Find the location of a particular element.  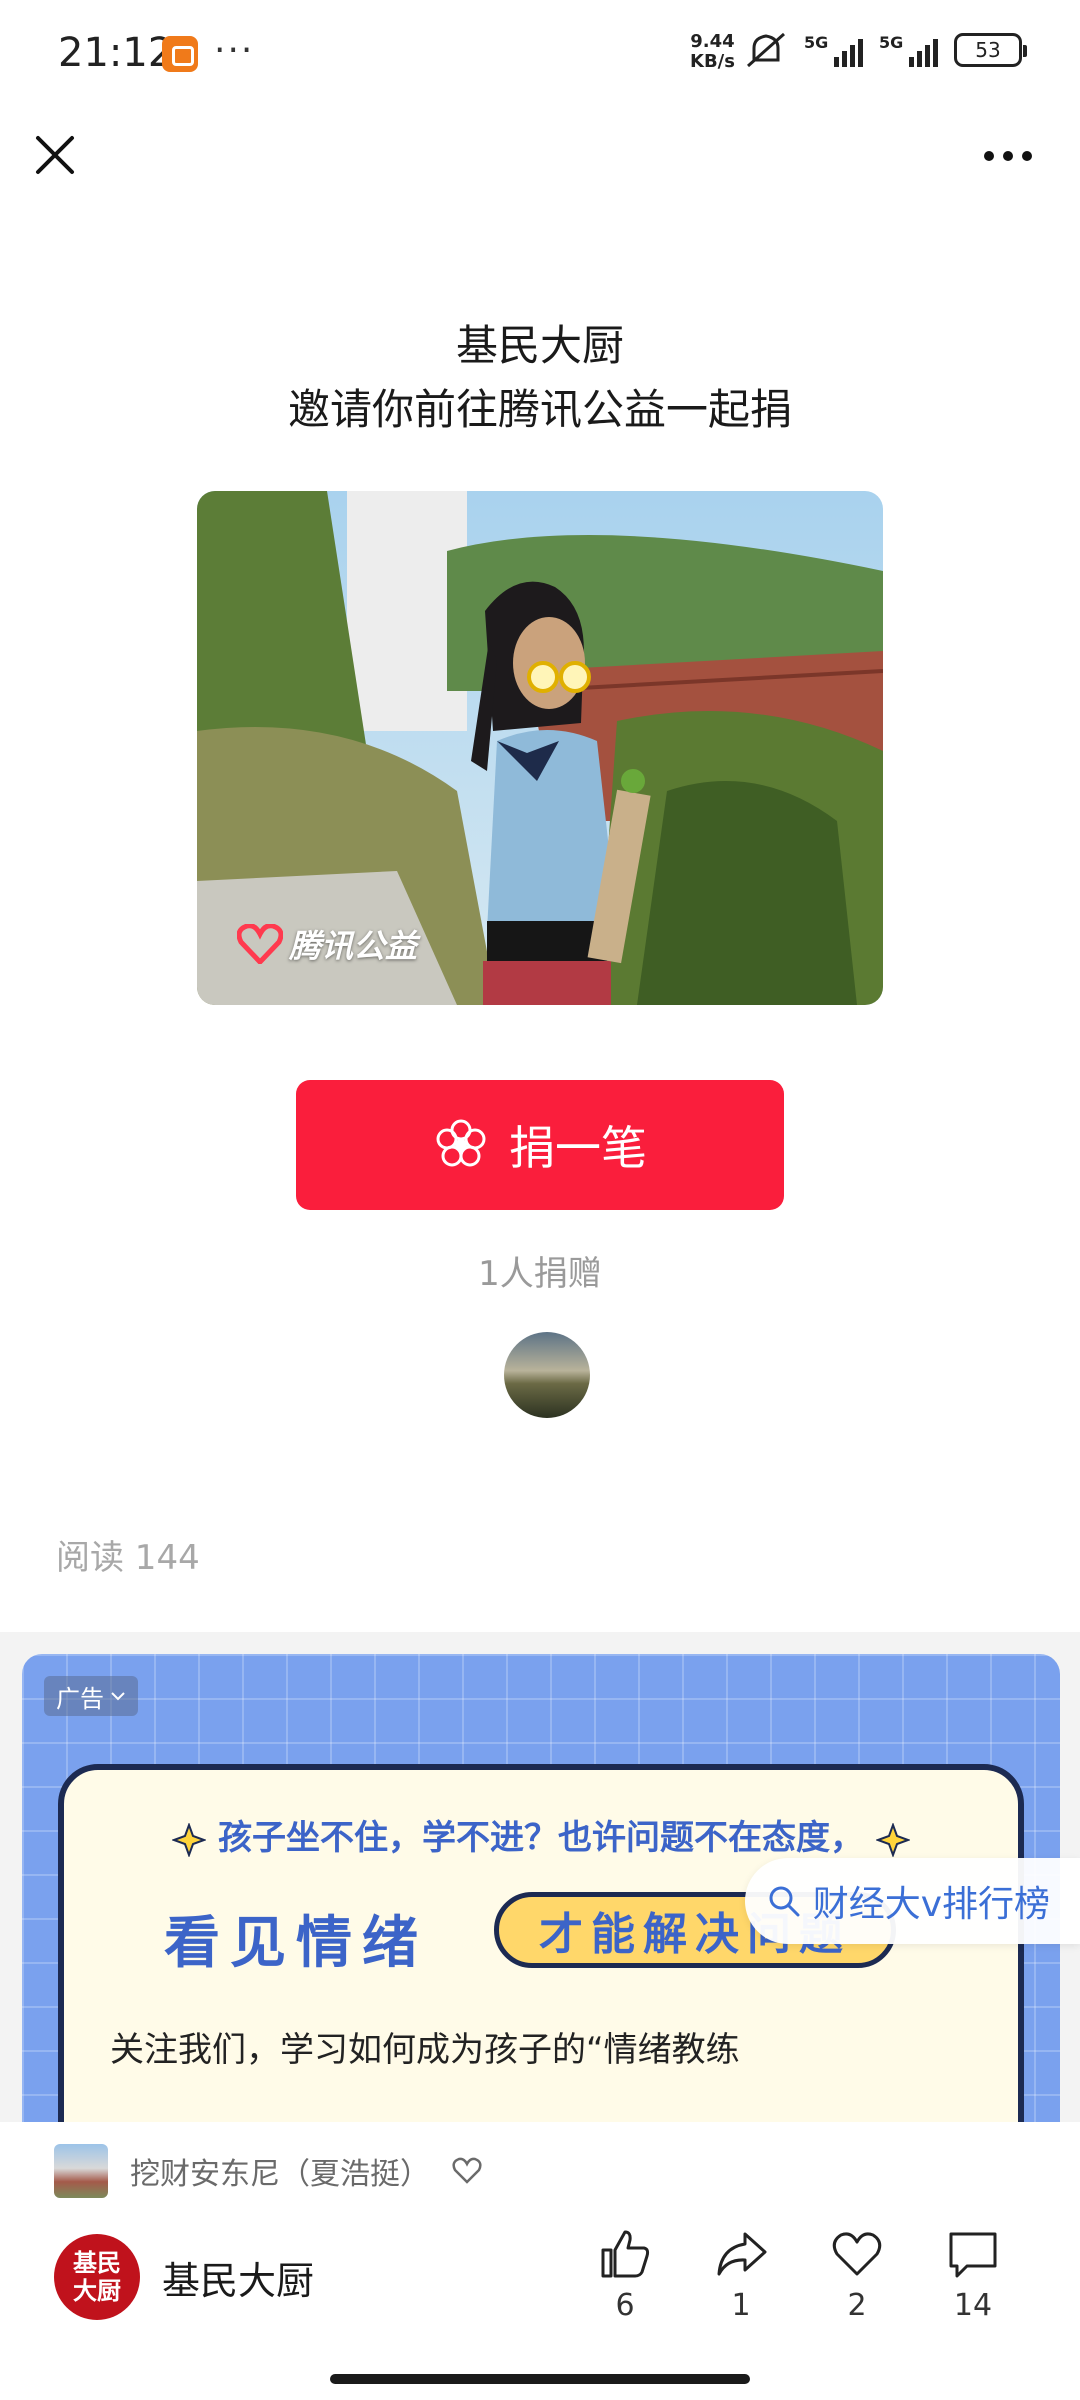

bottom-panel: 挖财安东尼（夏浩挺） 基民大厨 基民大厨 6 1 2 14 is located at coordinates (540, 2261).